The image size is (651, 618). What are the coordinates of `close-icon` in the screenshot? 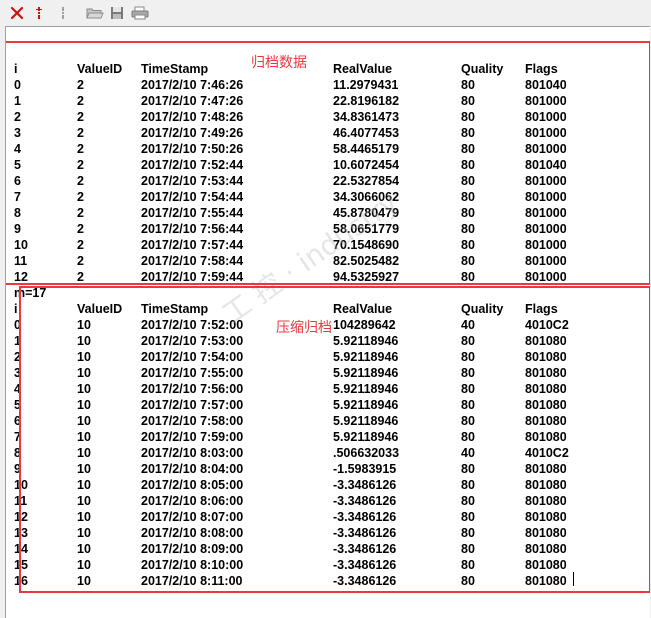 It's located at (17, 13).